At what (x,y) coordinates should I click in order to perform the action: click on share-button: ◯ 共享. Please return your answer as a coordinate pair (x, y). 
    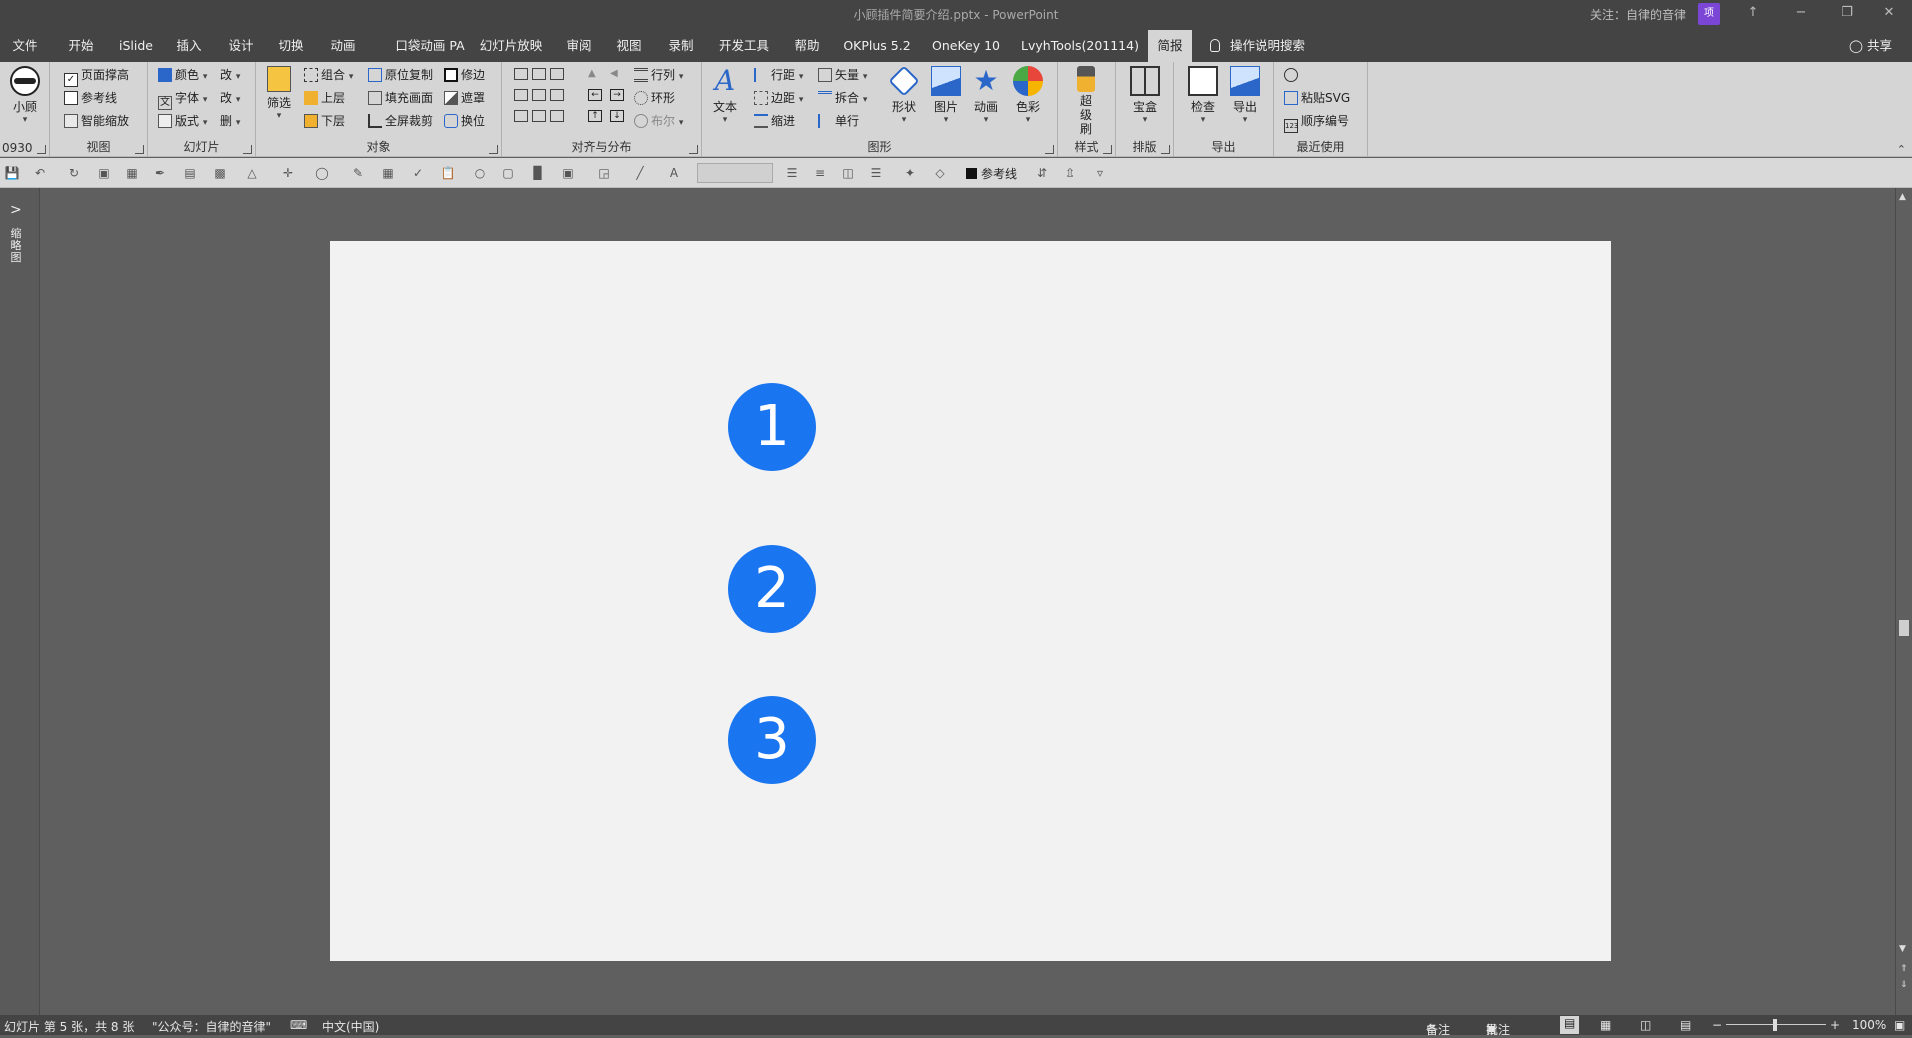
    Looking at the image, I should click on (1870, 46).